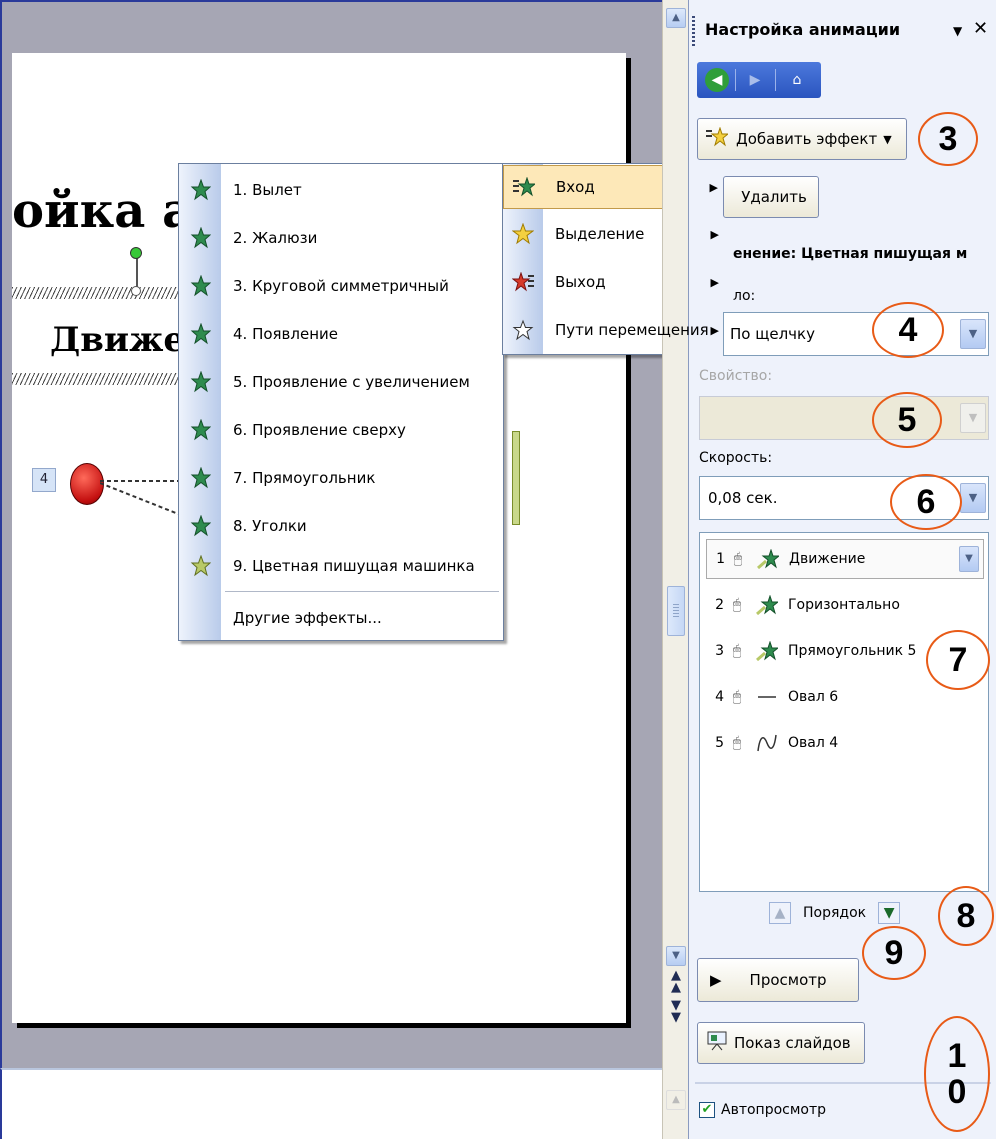 The image size is (996, 1139). I want to click on emphasis-icon, so click(523, 234).